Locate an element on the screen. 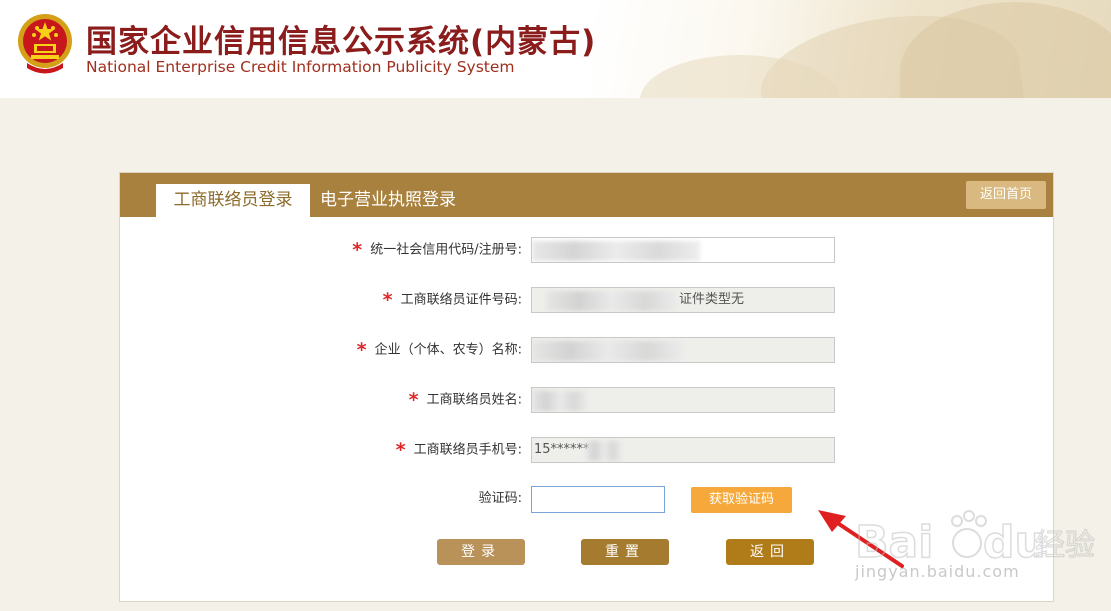 Image resolution: width=1111 pixels, height=611 pixels. national-emblem-icon is located at coordinates (45, 44).